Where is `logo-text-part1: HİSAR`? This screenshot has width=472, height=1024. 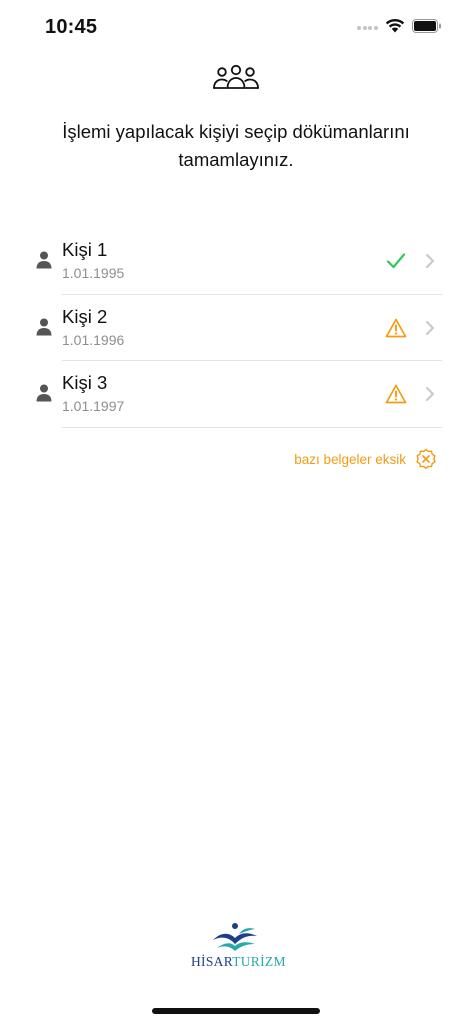
logo-text-part1: HİSAR is located at coordinates (212, 961).